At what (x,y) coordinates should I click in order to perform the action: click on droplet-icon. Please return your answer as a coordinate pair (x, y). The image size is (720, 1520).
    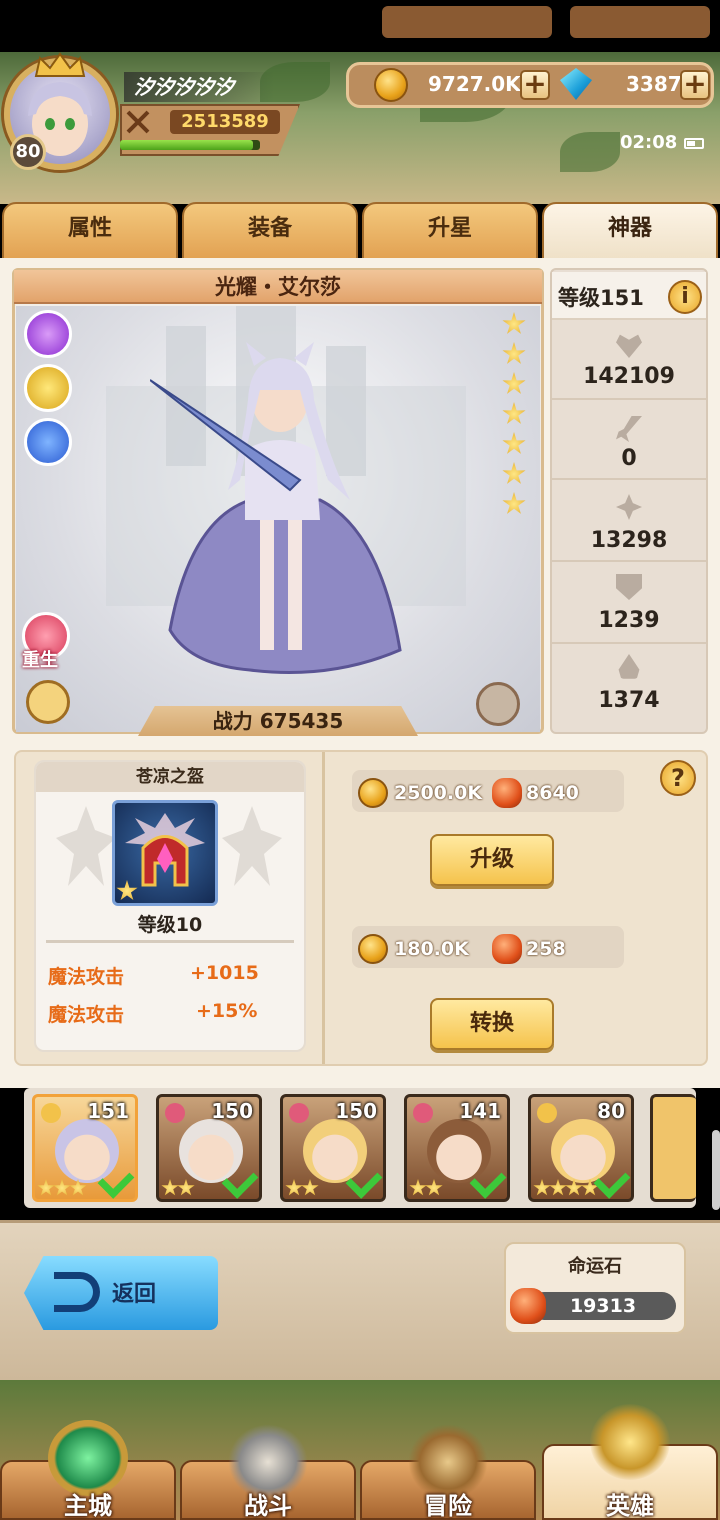
    Looking at the image, I should click on (629, 666).